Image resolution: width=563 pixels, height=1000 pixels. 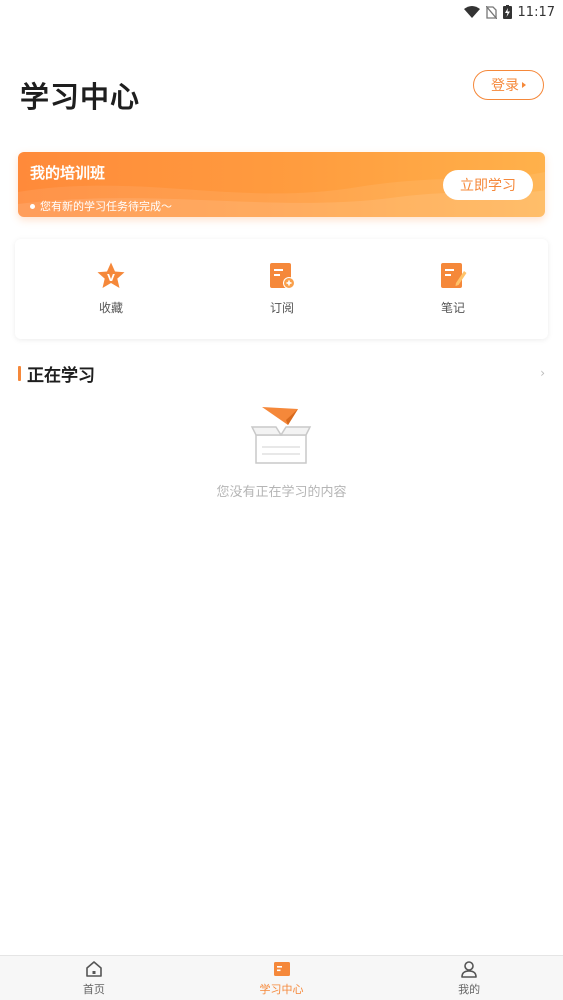 What do you see at coordinates (469, 989) in the screenshot?
I see `tab-label: 我的` at bounding box center [469, 989].